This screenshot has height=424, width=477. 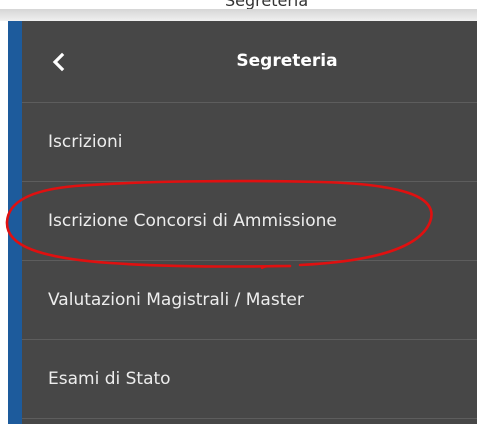 I want to click on header-shadow, so click(x=238, y=15).